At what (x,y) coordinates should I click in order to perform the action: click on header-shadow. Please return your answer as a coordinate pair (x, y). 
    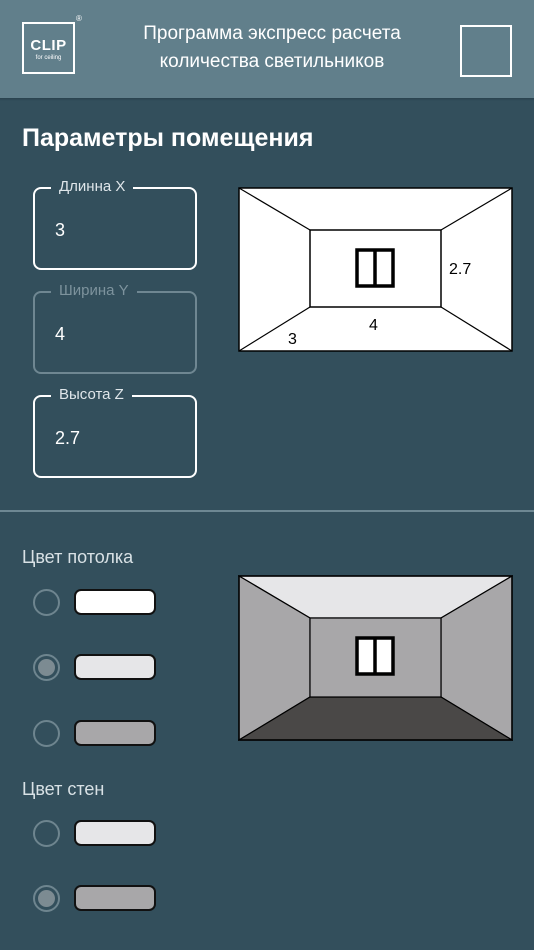
    Looking at the image, I should click on (267, 99).